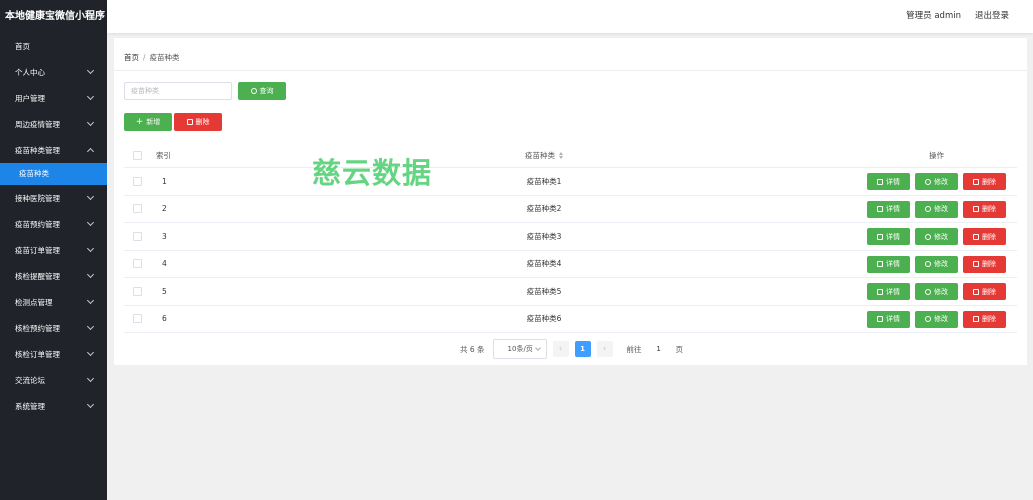 This screenshot has width=1033, height=500. I want to click on sidebar-item: 核检订单管理, so click(53, 354).